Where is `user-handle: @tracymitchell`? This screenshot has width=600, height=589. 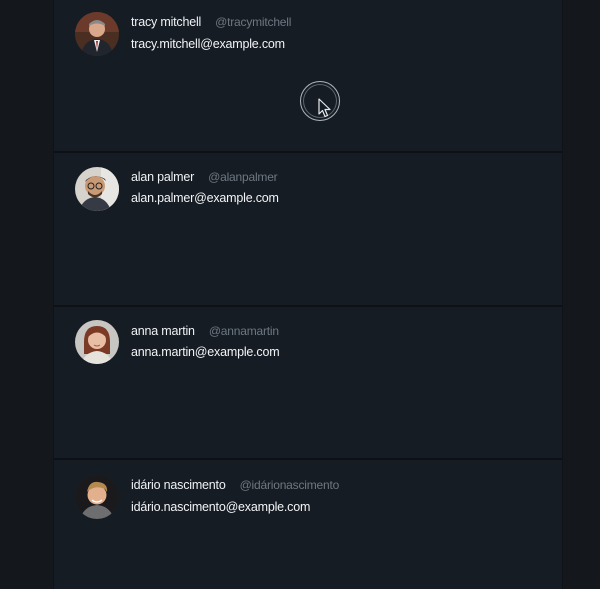 user-handle: @tracymitchell is located at coordinates (253, 22).